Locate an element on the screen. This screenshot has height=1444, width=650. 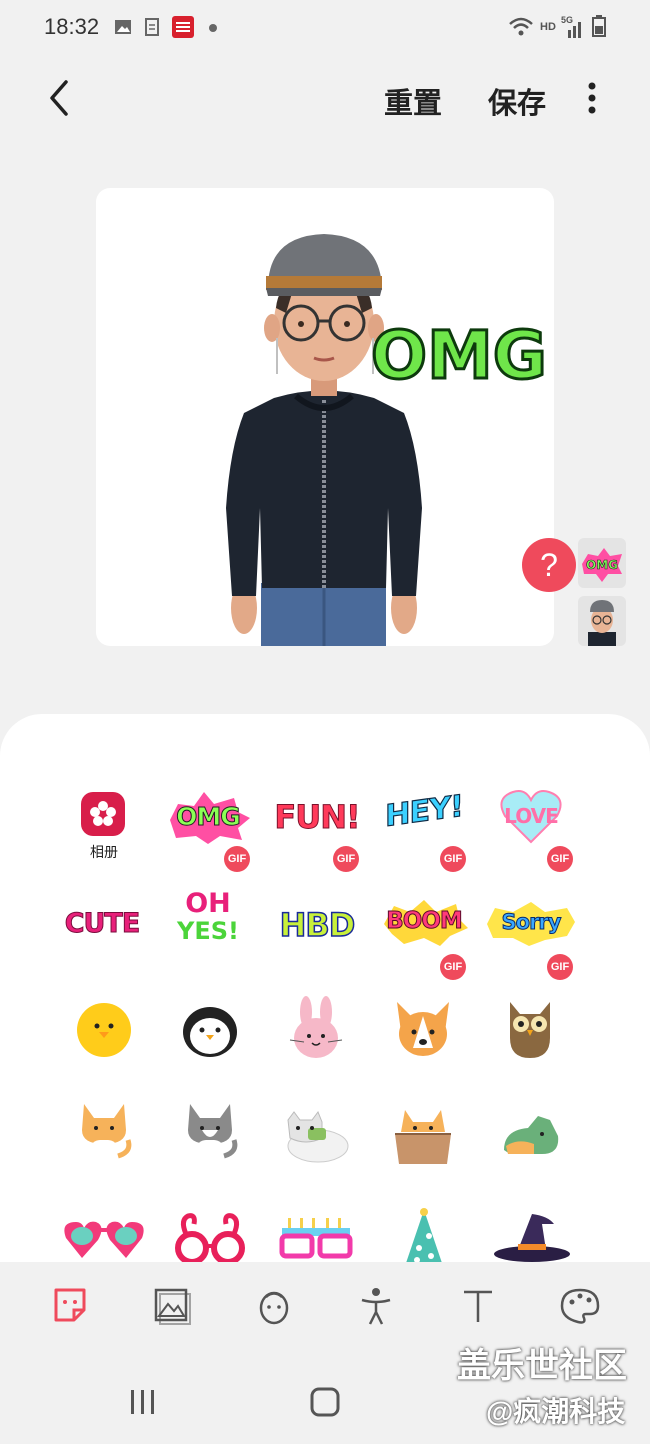
sticker-fun-text: FUN! is located at coordinates (317, 817).